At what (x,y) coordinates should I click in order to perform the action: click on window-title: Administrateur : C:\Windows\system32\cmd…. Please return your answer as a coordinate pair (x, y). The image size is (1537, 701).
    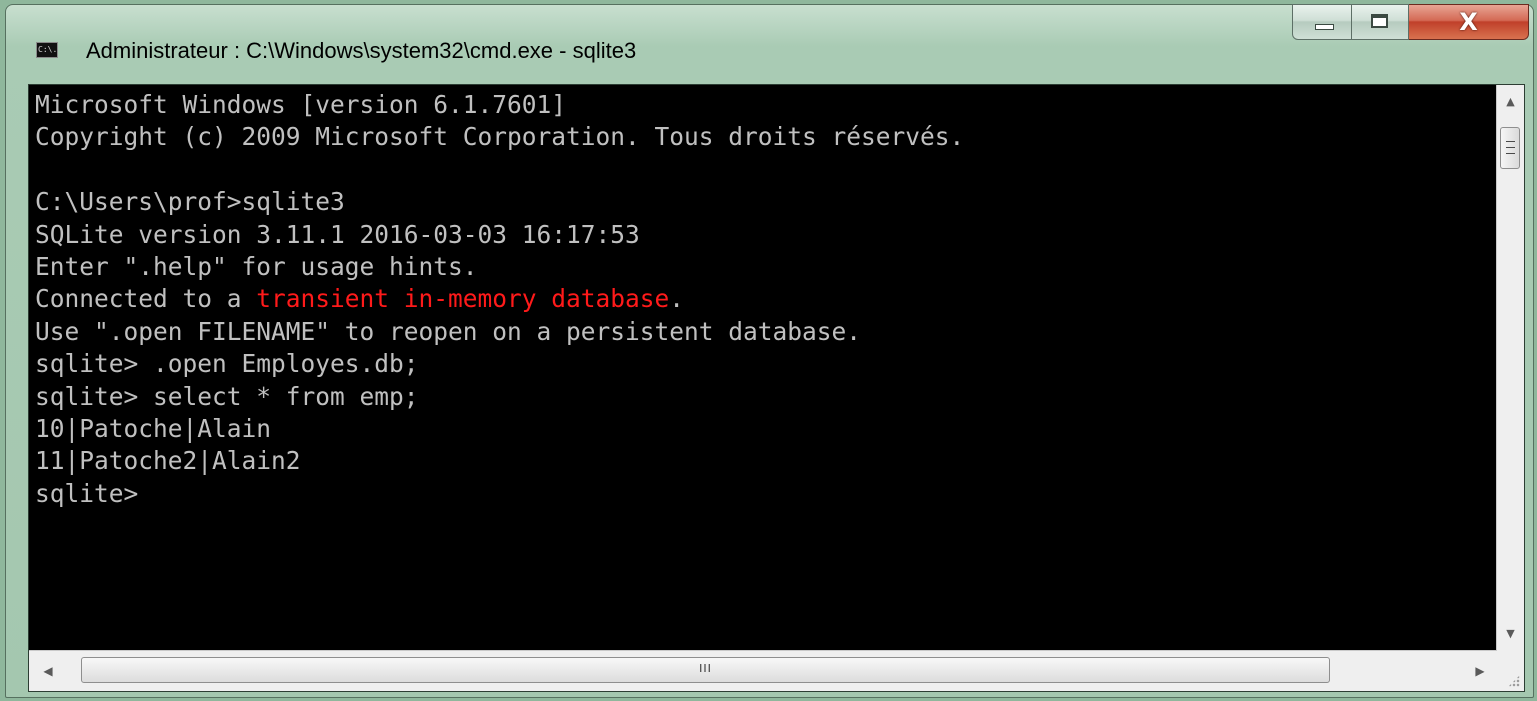
    Looking at the image, I should click on (361, 50).